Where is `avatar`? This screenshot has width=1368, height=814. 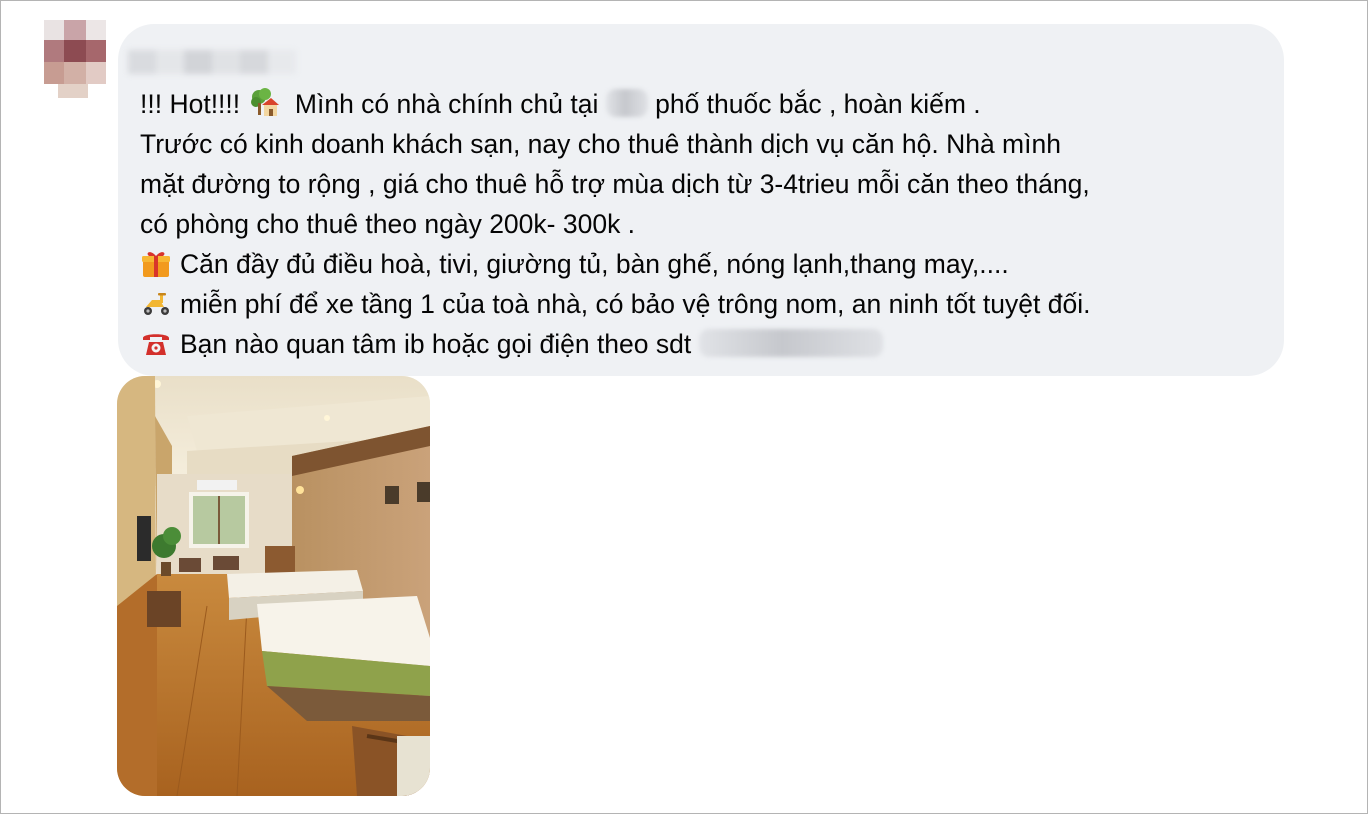 avatar is located at coordinates (75, 59).